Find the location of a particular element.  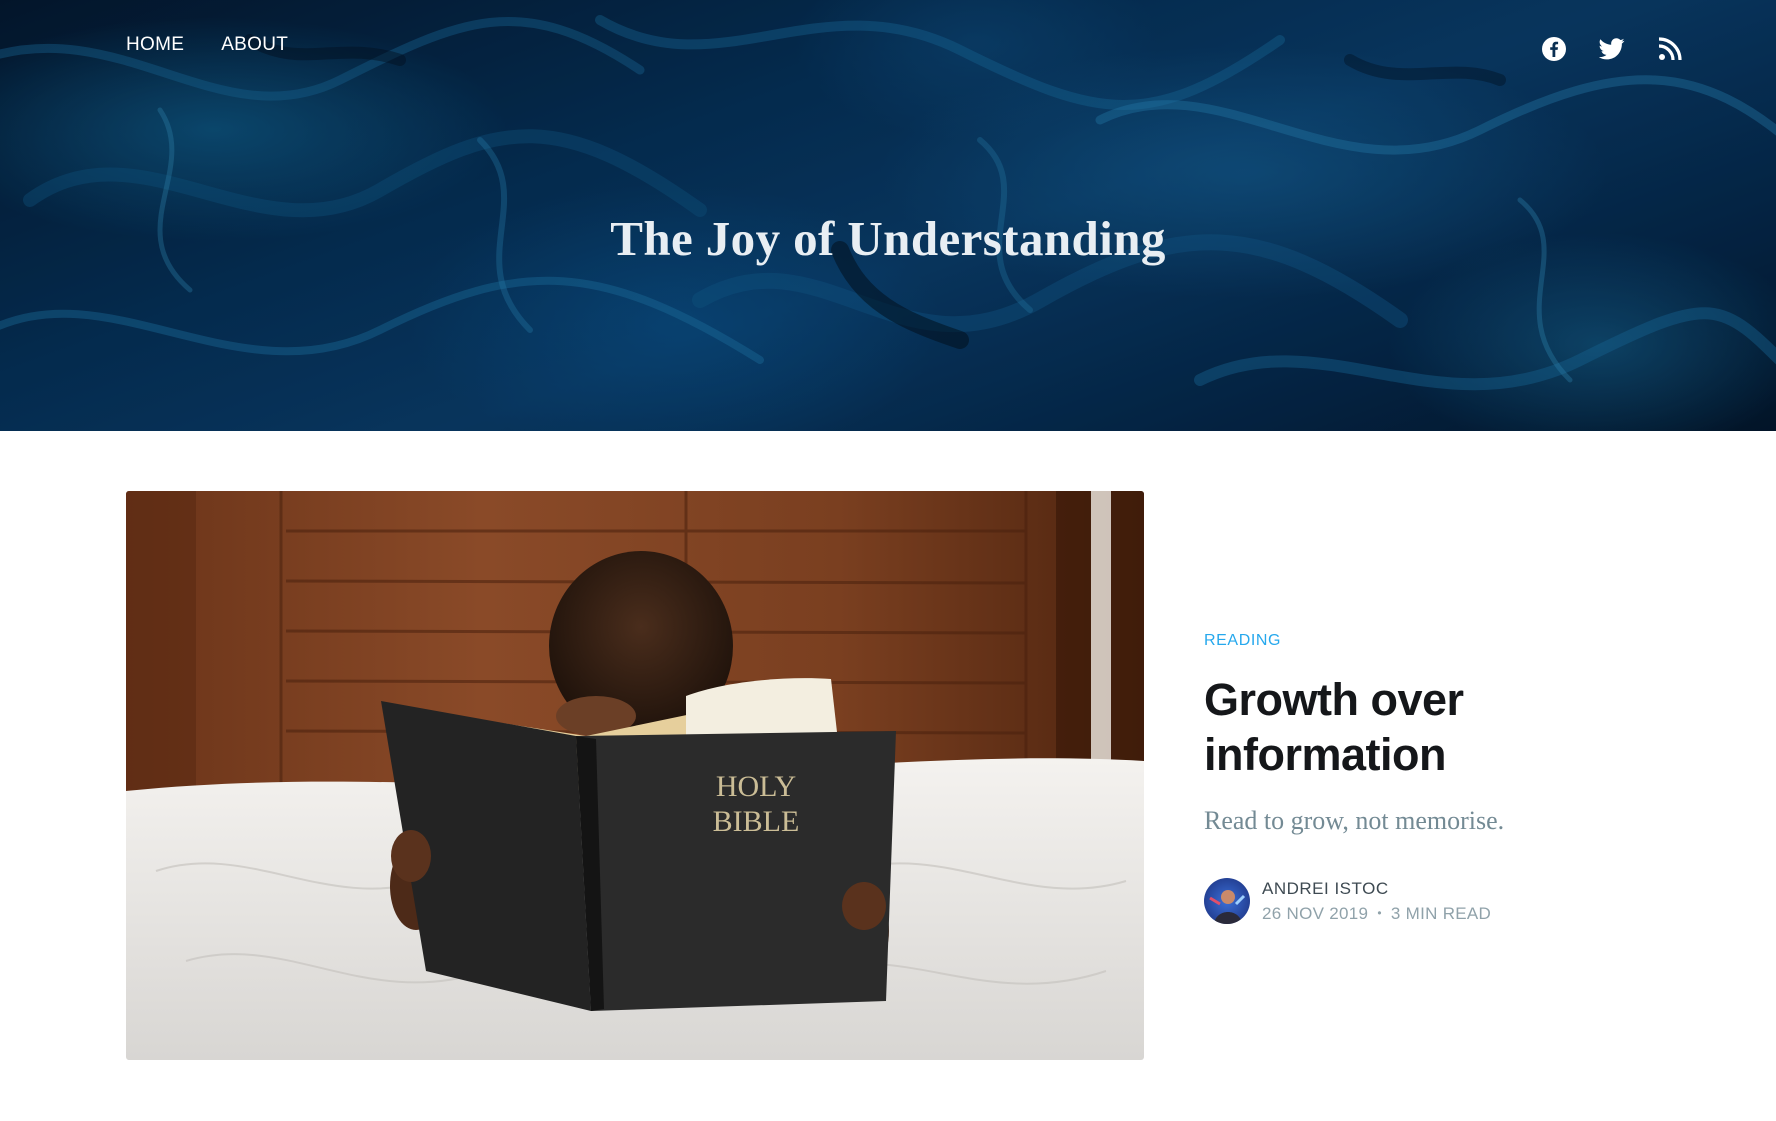

post-excerpt: Read to grow, not memorise. is located at coordinates (1354, 820).